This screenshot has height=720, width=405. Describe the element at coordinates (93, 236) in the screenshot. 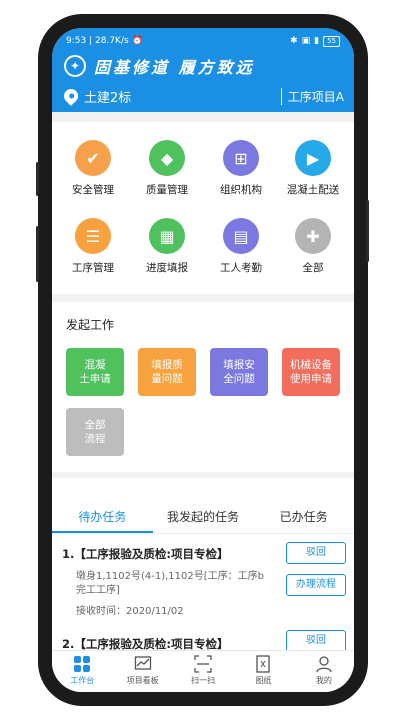

I see `checklist-icon: ☰` at that location.